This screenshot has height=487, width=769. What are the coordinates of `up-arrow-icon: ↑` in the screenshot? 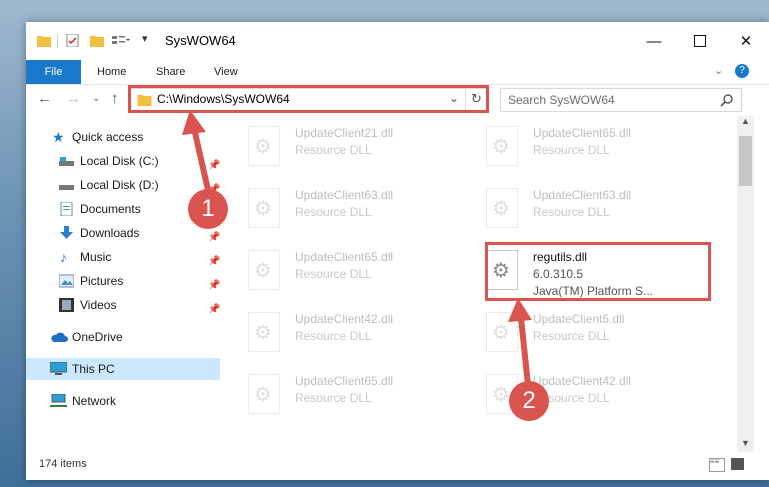 It's located at (115, 98).